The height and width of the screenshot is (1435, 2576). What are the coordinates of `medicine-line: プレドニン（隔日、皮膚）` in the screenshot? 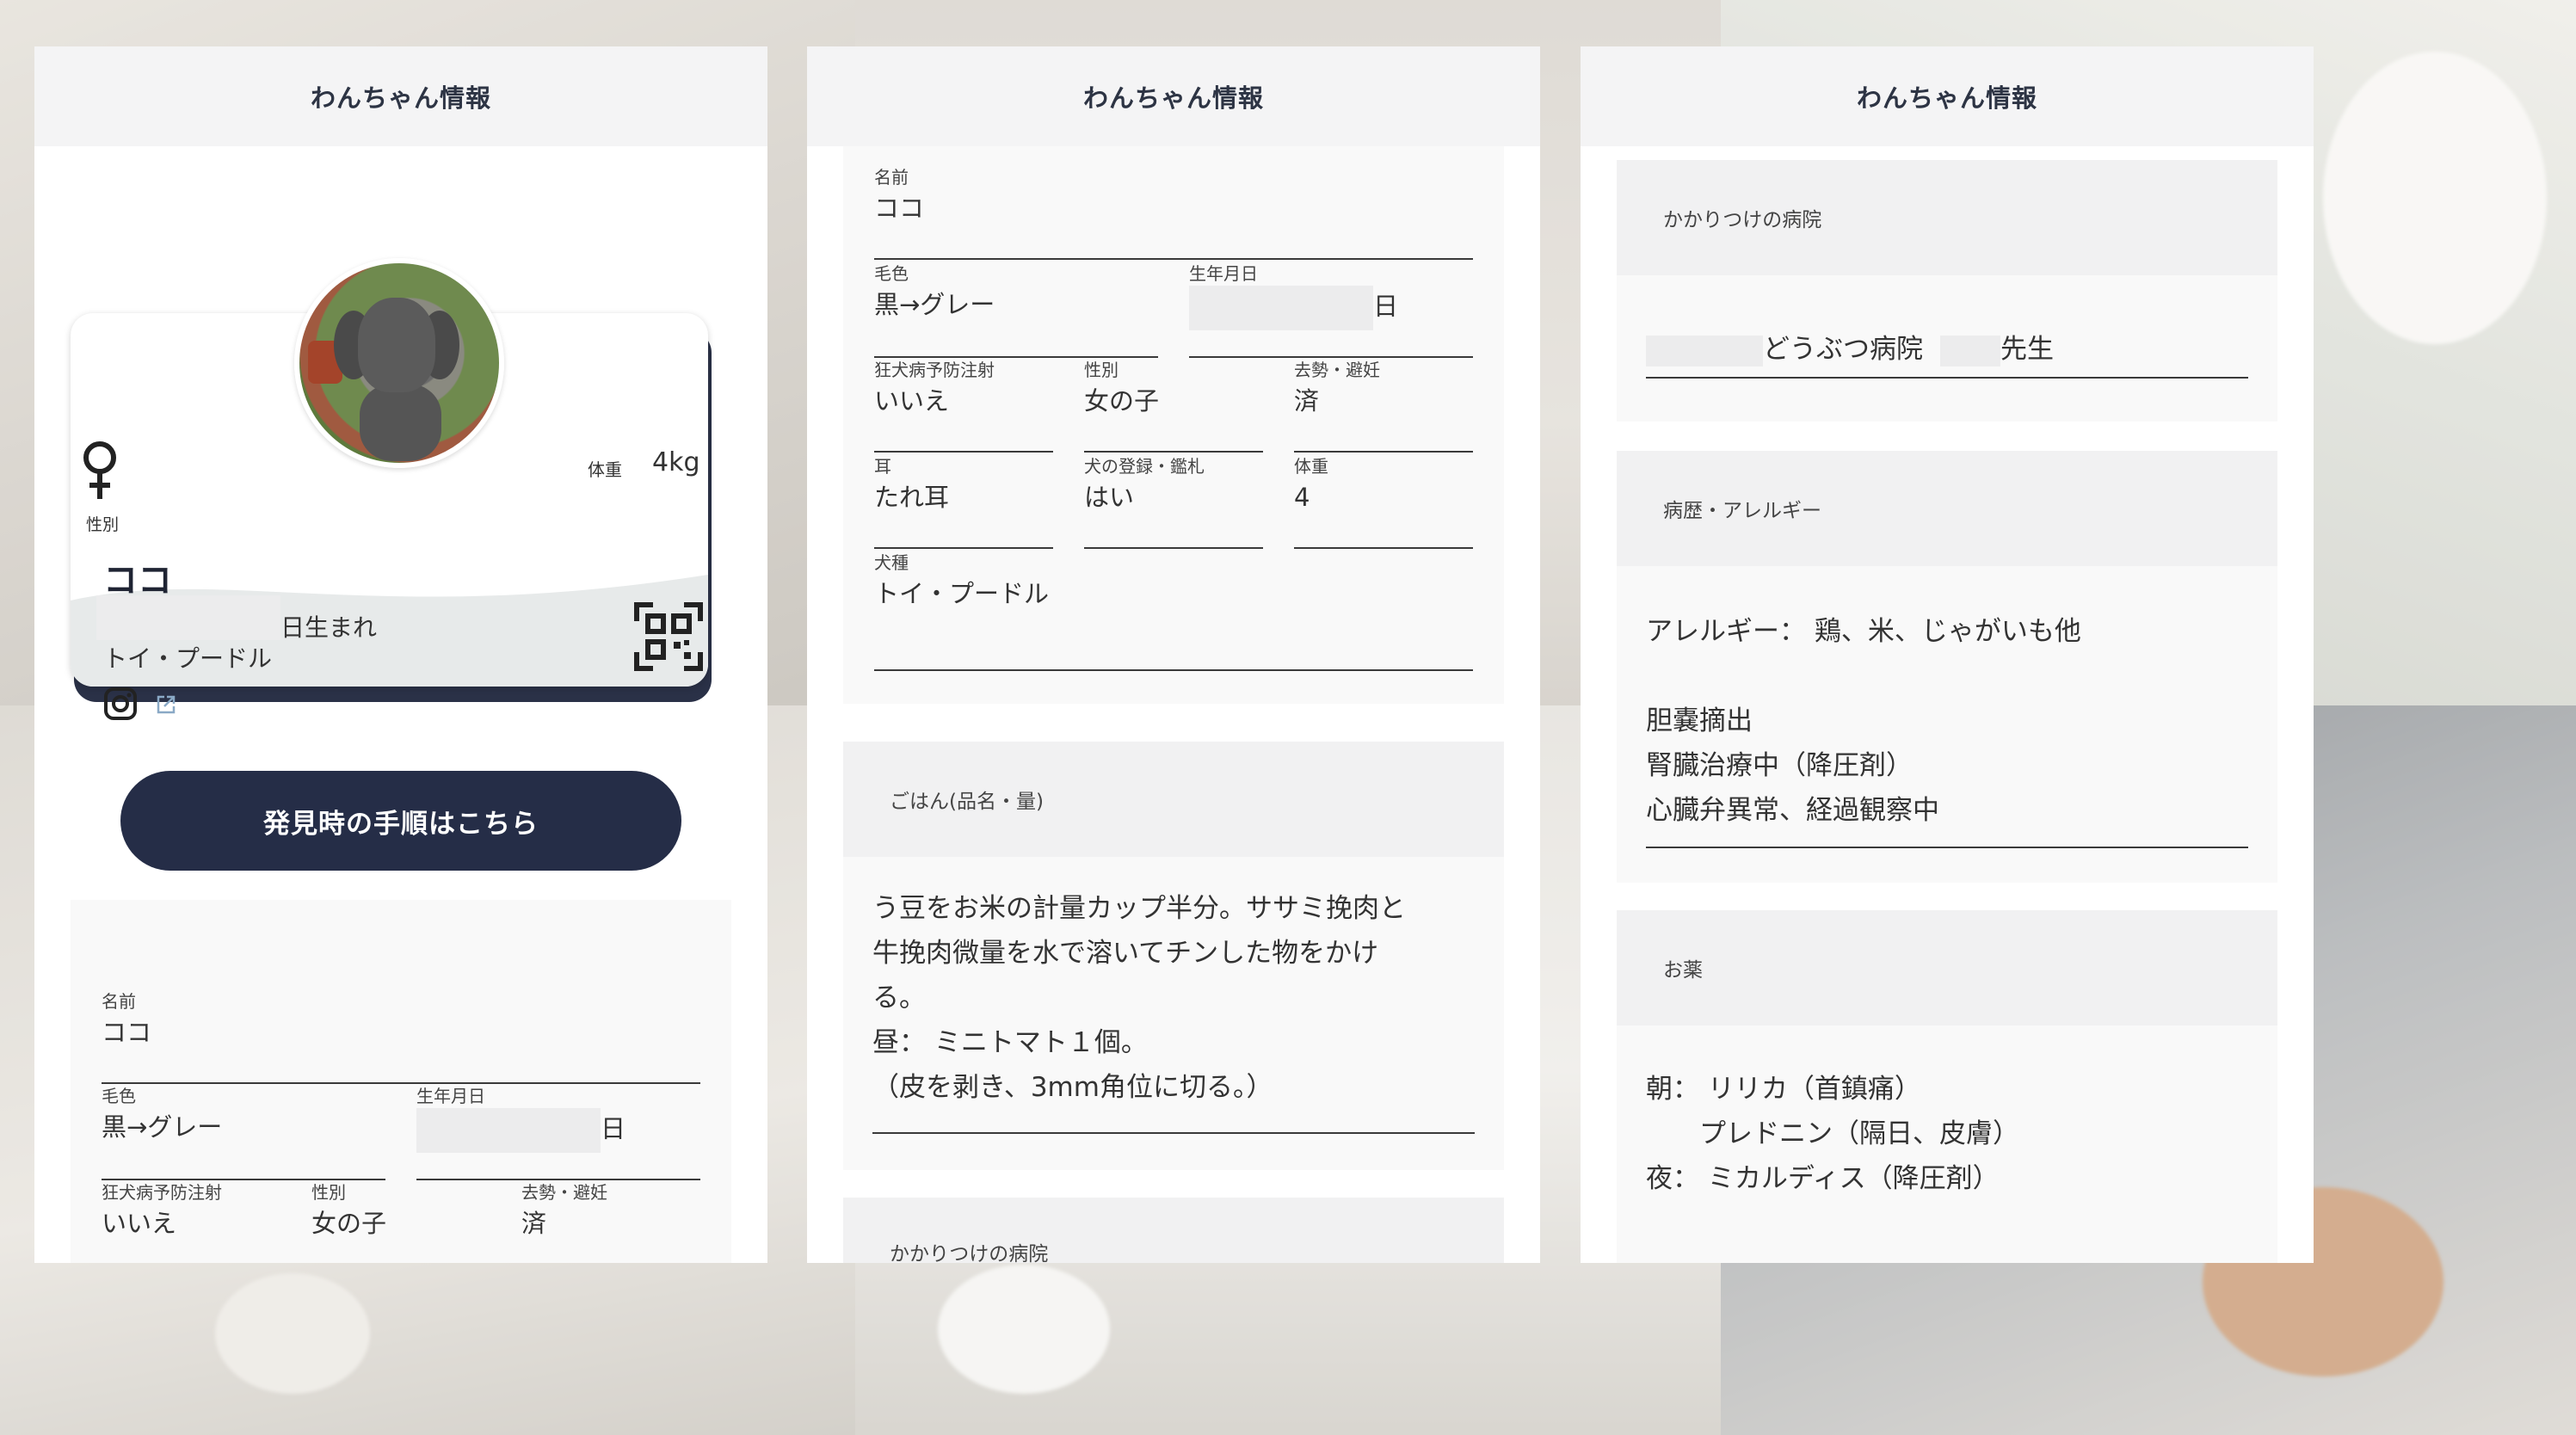 It's located at (1833, 1133).